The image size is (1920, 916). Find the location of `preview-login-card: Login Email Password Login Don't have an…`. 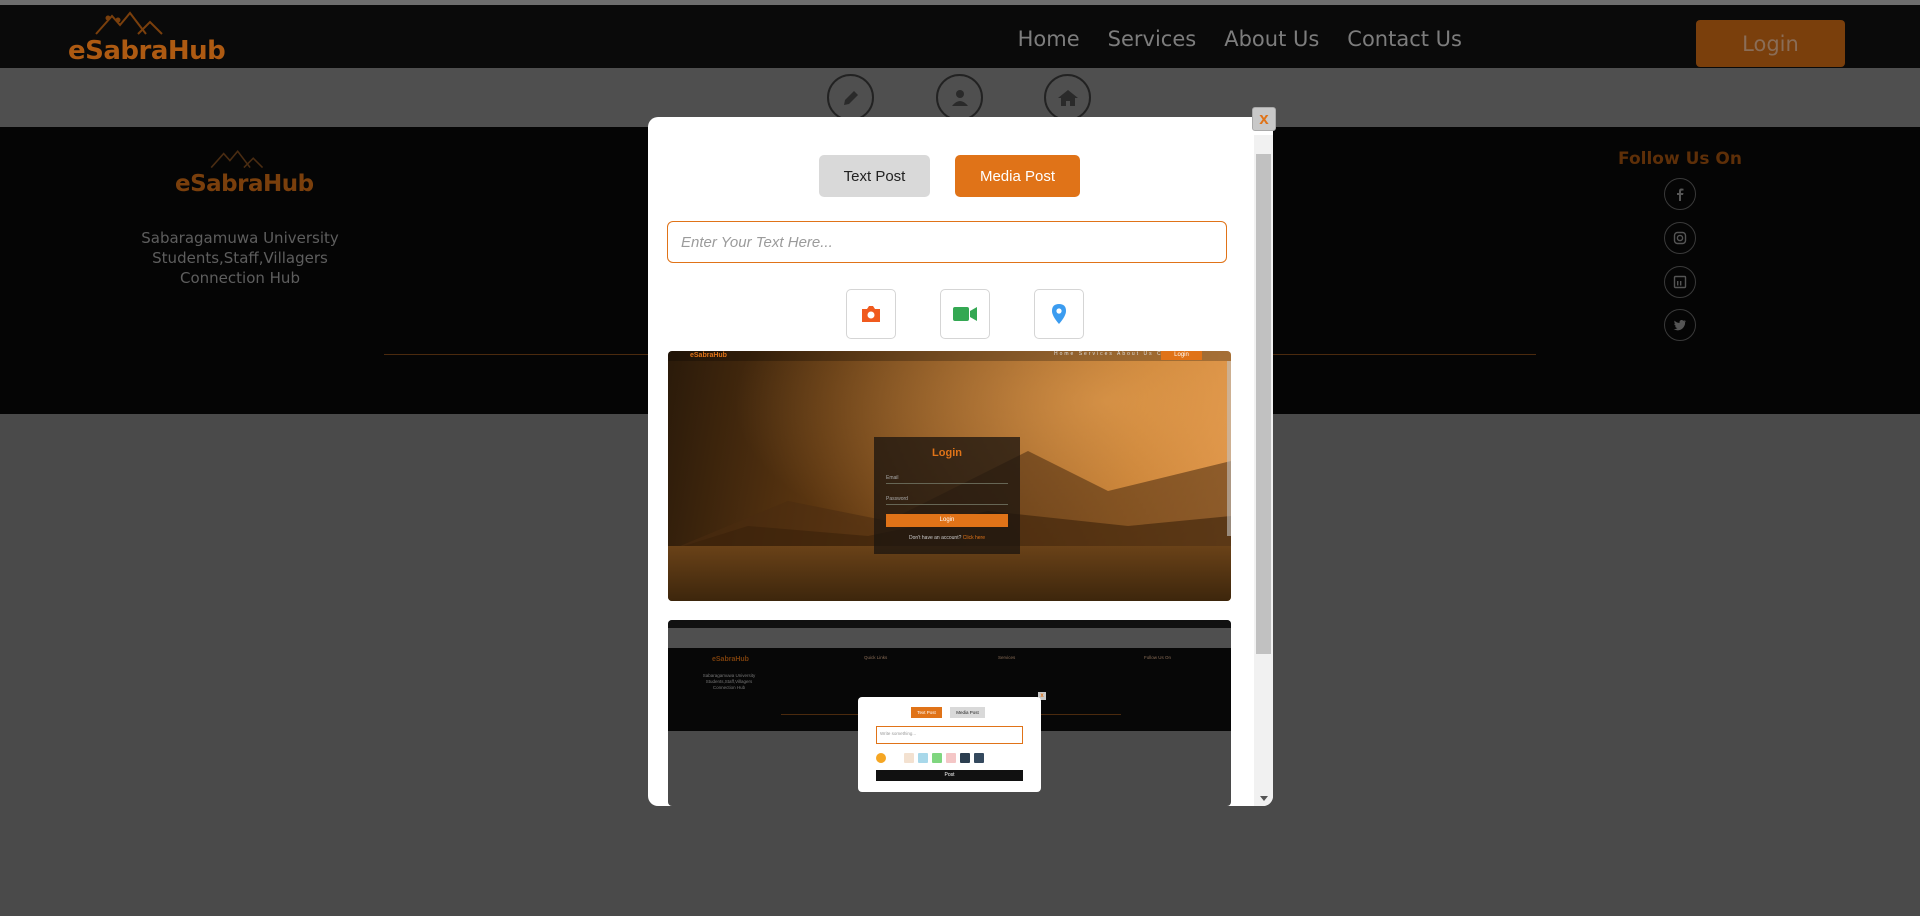

preview-login-card: Login Email Password Login Don't have an… is located at coordinates (947, 495).